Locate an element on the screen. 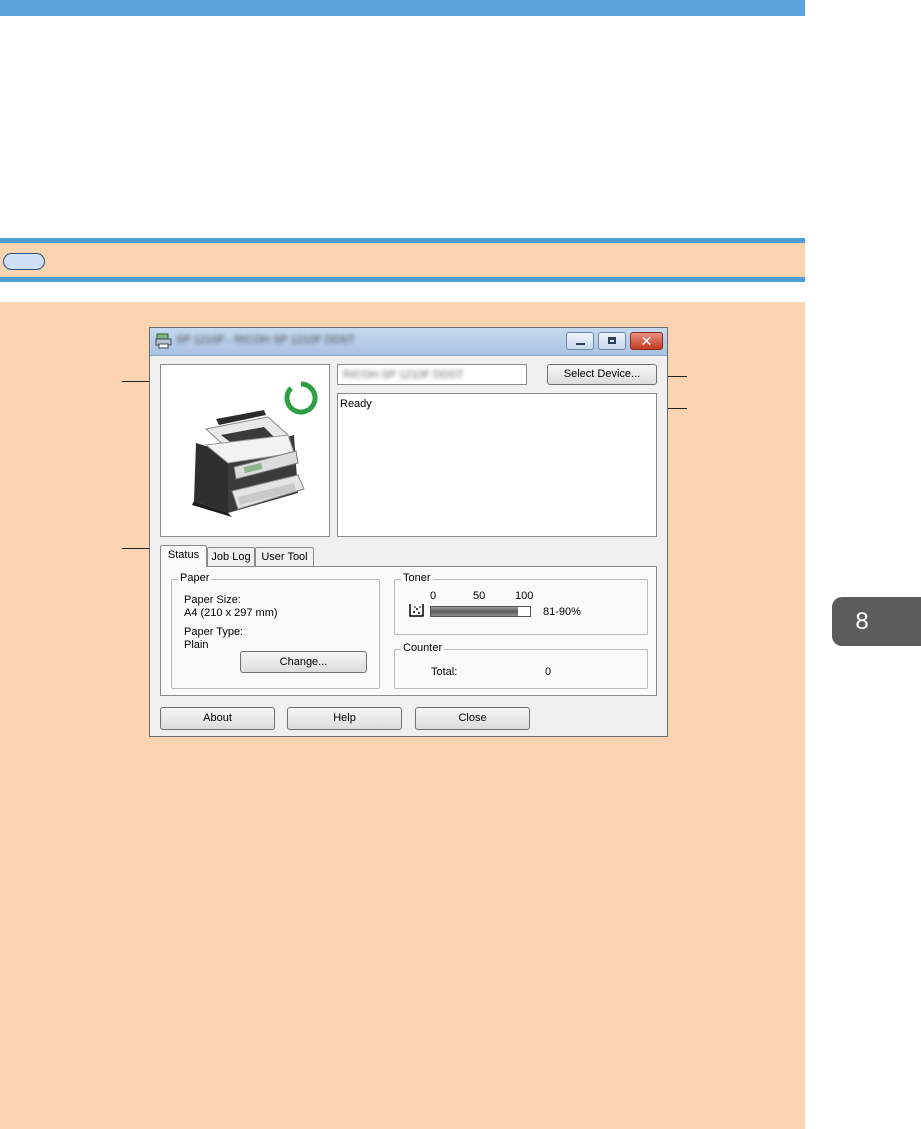 This screenshot has width=921, height=1129. toner-level-fill is located at coordinates (475, 611).